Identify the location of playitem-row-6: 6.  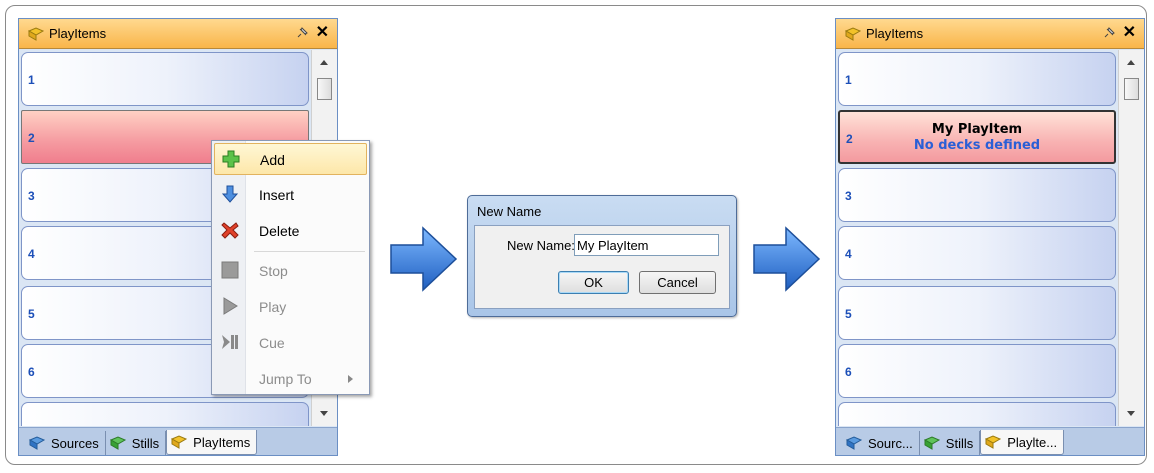
(977, 371).